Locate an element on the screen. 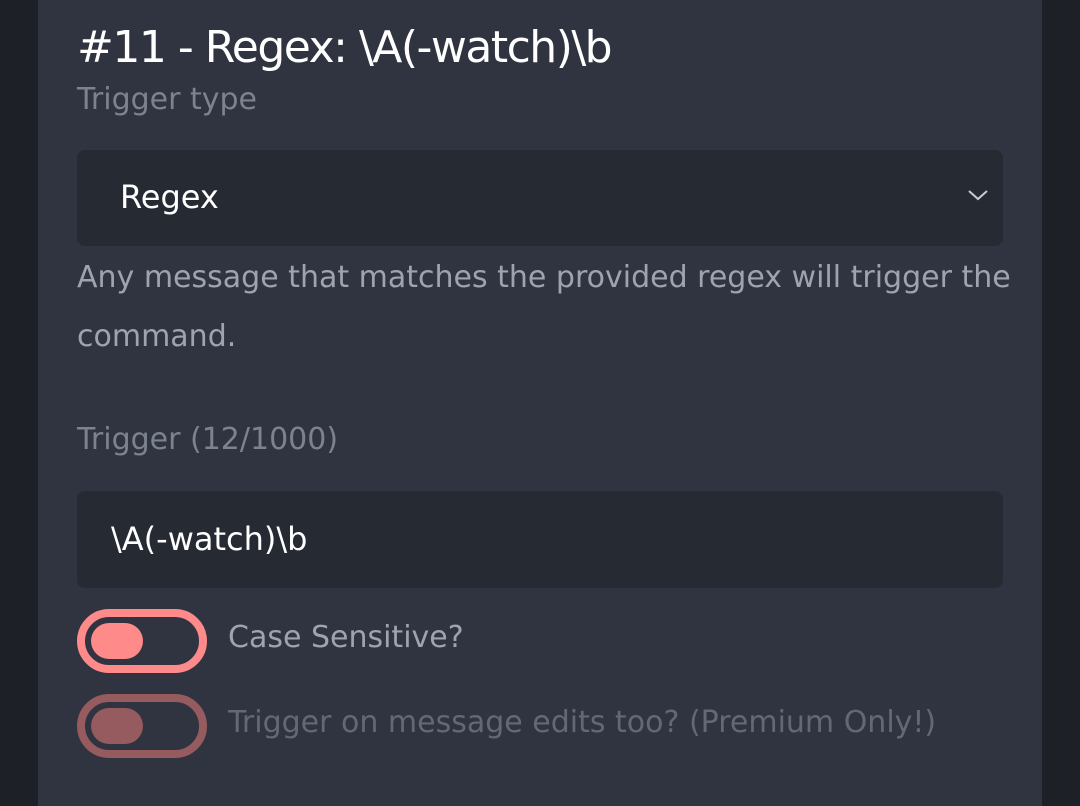  case-sensitive-toggle-knob is located at coordinates (117, 641).